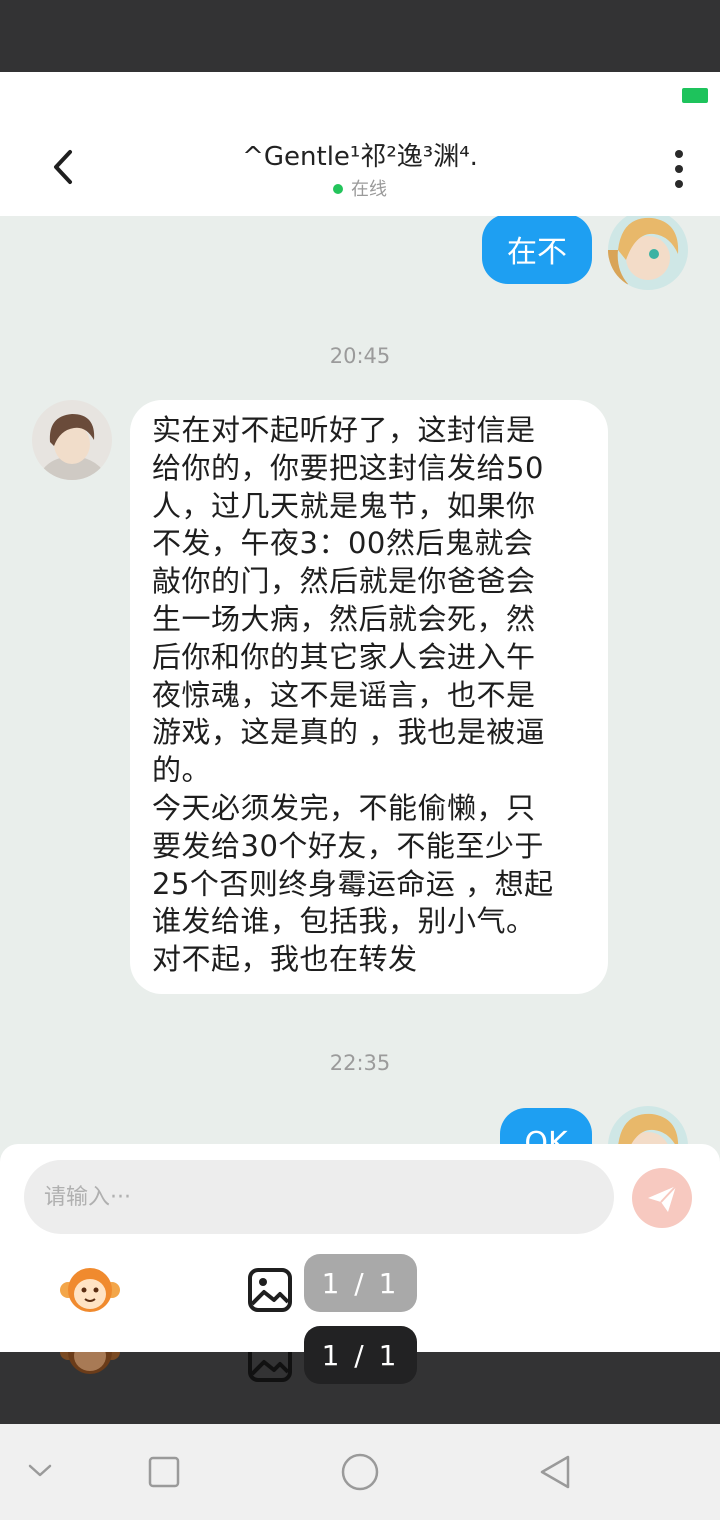 This screenshot has width=720, height=1520. I want to click on outgoing-message-bubble: 在不, so click(537, 250).